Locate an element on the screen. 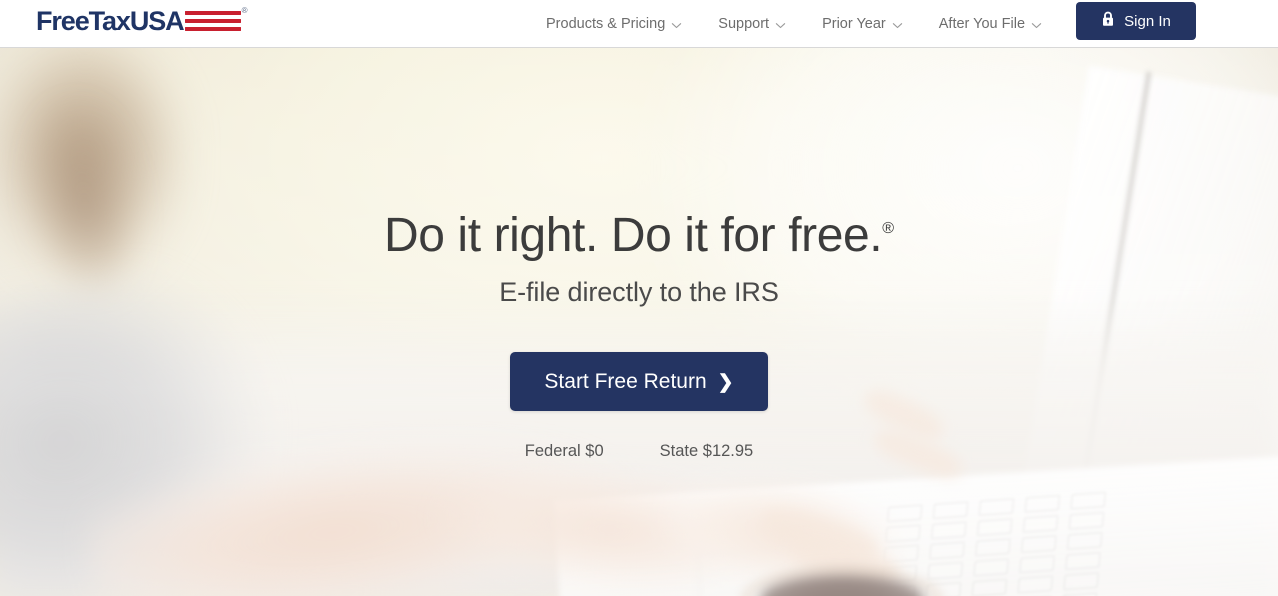 This screenshot has width=1278, height=596. nav-item-products-pricing: Products & Pricing is located at coordinates (614, 24).